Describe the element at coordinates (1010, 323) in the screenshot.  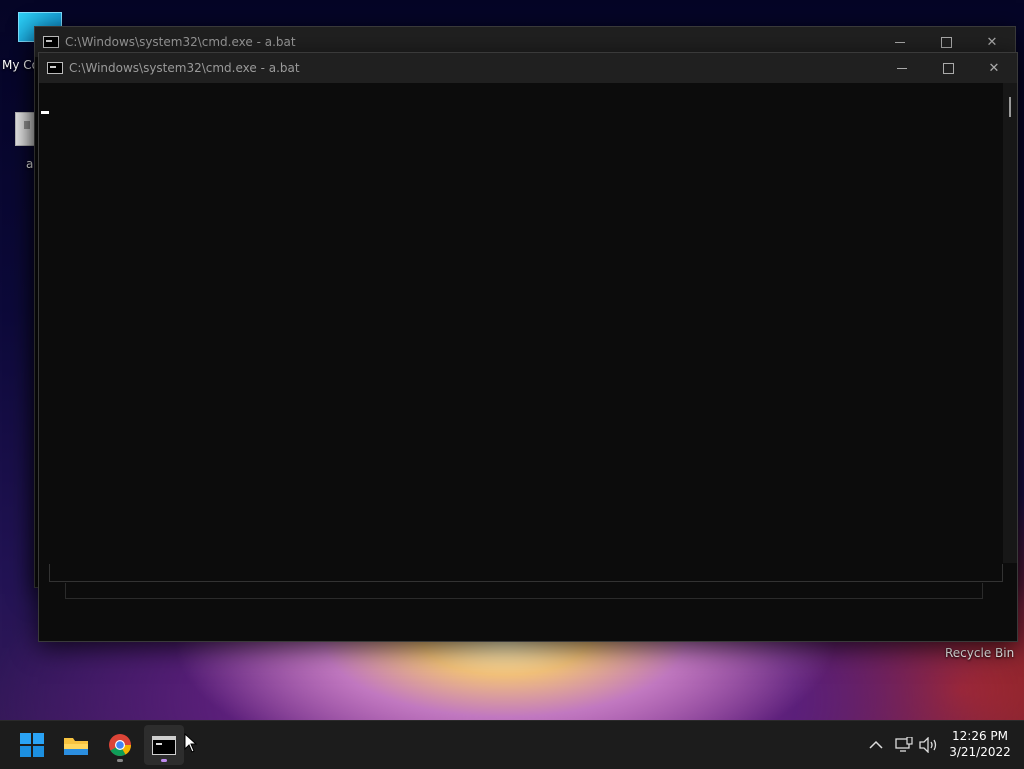
I see `vertical-scrollbar` at that location.